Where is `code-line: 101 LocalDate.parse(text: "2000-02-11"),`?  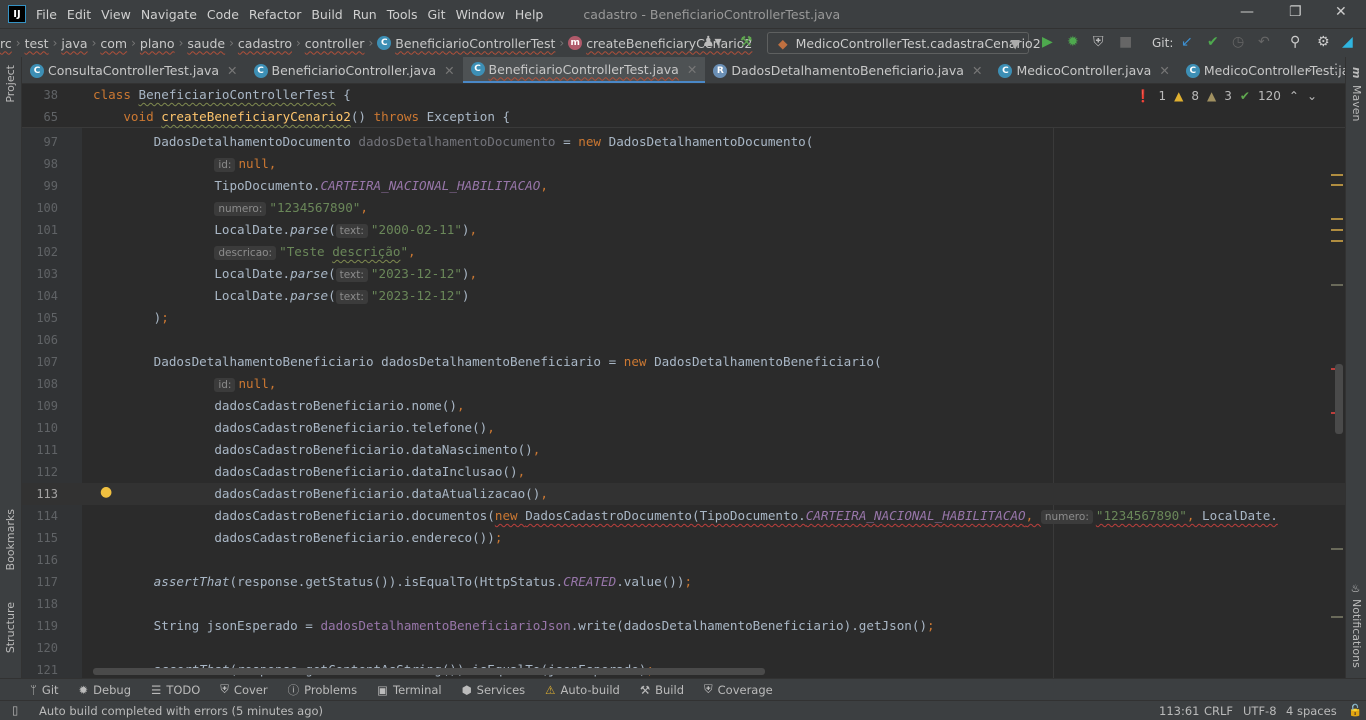
code-line: 101 LocalDate.parse(text: "2000-02-11"), is located at coordinates (683, 230).